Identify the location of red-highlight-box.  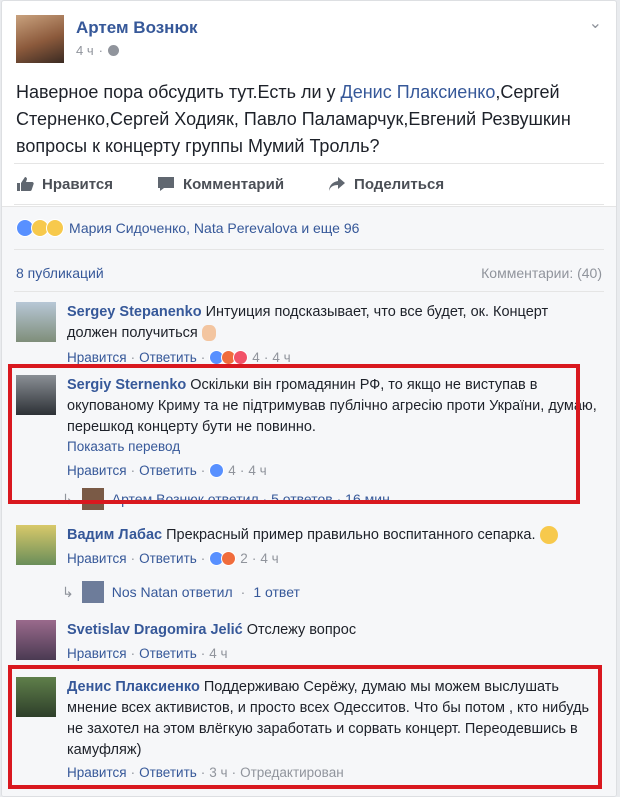
(305, 727).